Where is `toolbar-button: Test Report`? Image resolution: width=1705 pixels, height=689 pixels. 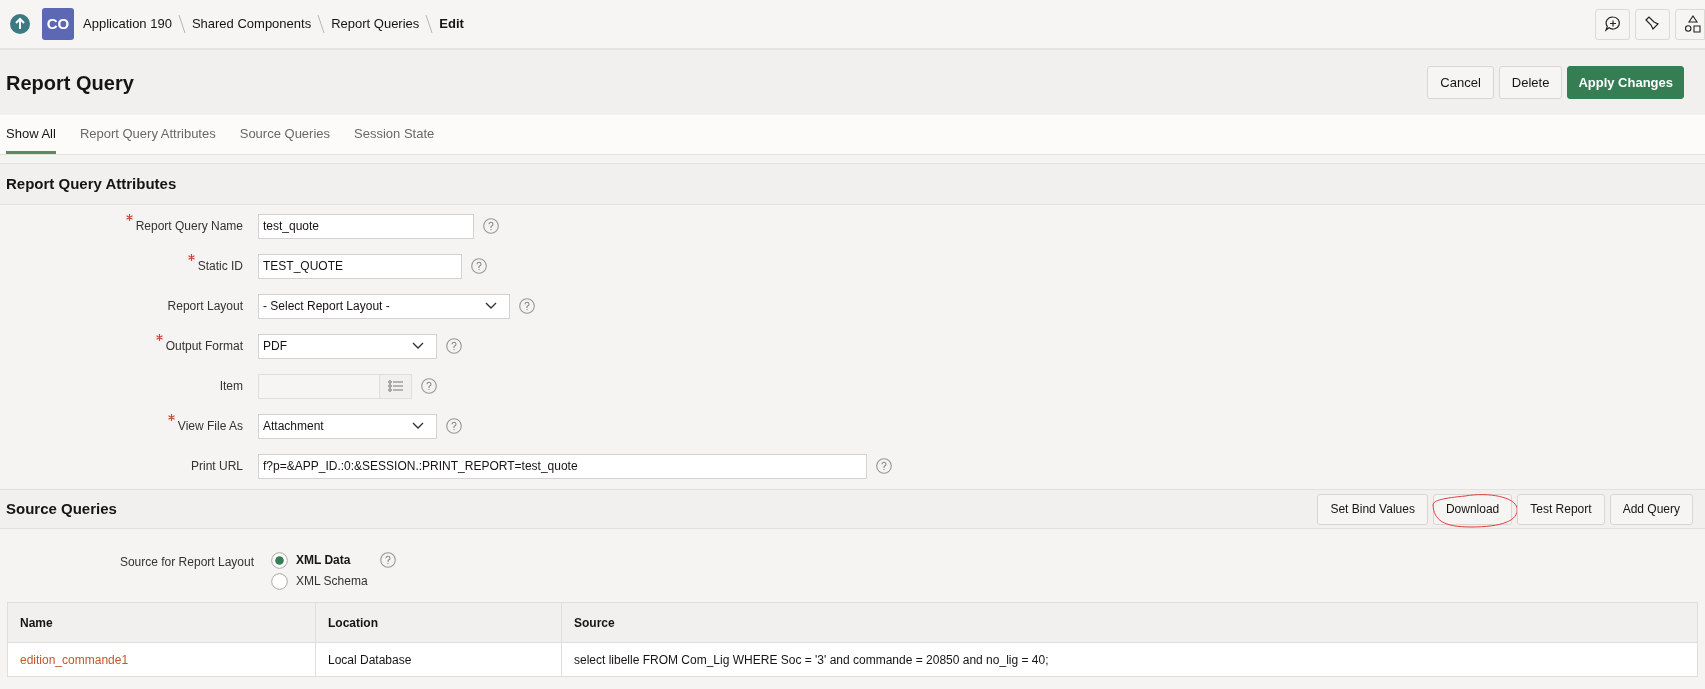
toolbar-button: Test Report is located at coordinates (1561, 509).